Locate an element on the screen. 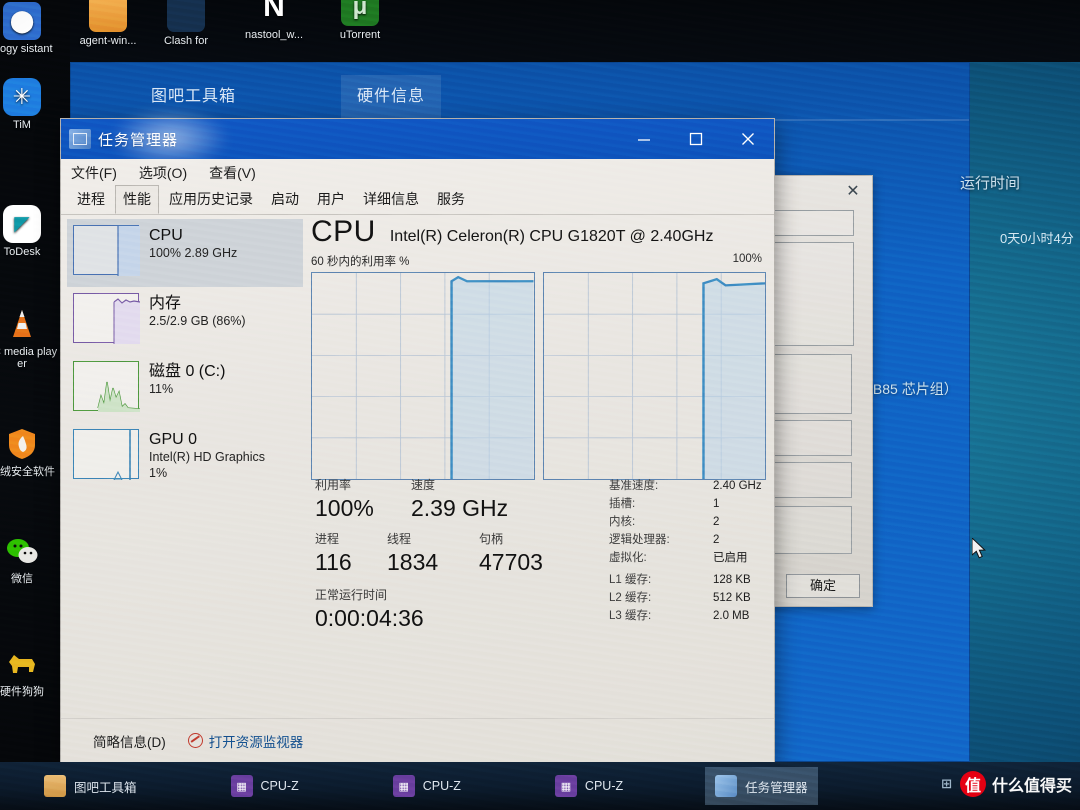  taskbar-item-cpuz-2: ▦ CPU-Z is located at coordinates (427, 786).